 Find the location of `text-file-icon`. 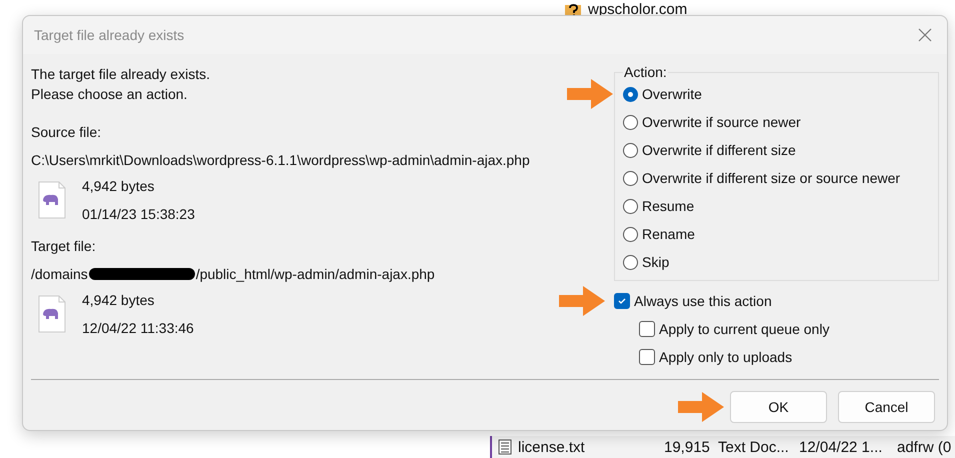

text-file-icon is located at coordinates (505, 447).